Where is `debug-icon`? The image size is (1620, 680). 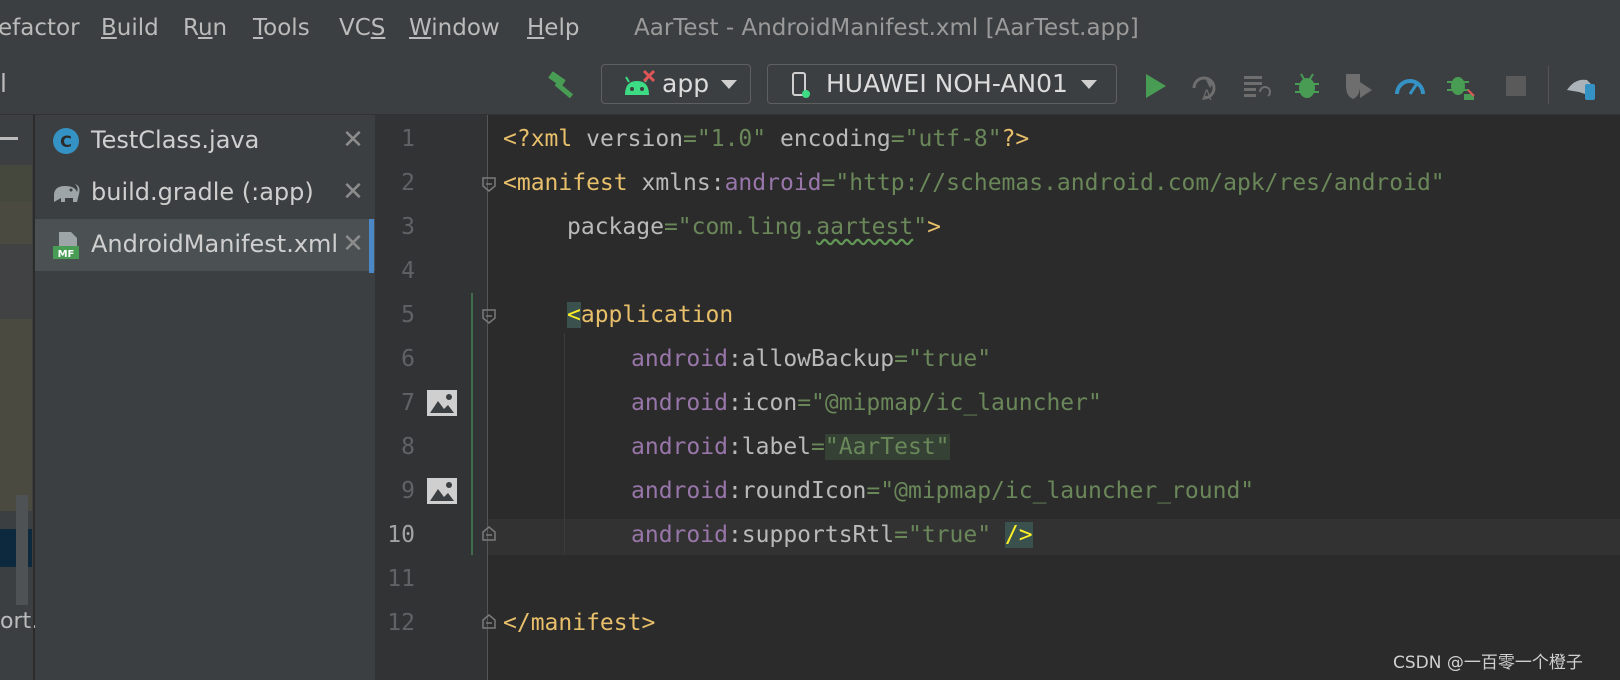
debug-icon is located at coordinates (1307, 86).